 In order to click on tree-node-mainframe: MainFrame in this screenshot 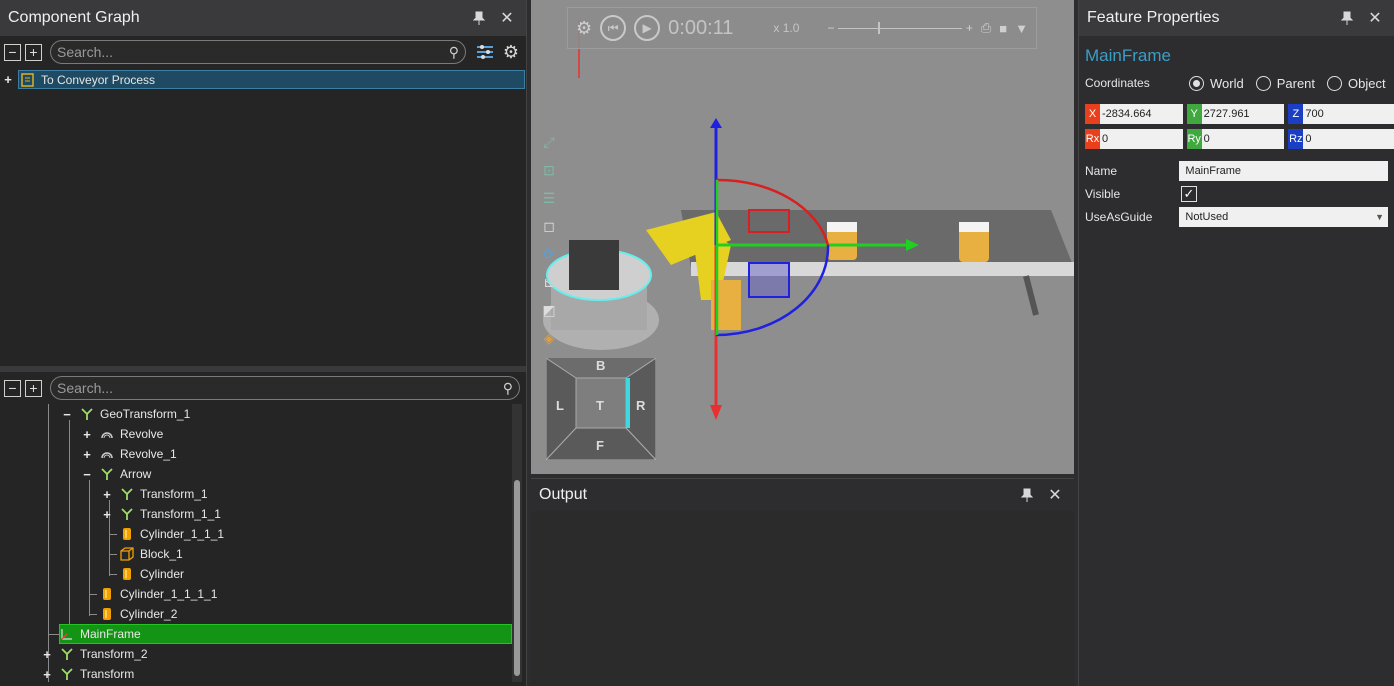, I will do `click(100, 634)`.